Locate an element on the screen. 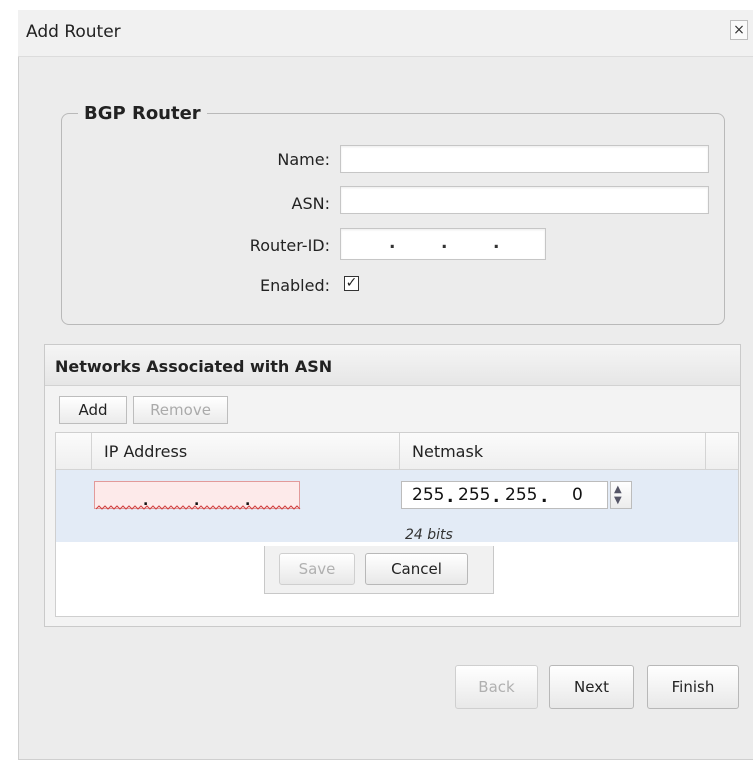 Image resolution: width=753 pixels, height=760 pixels. save-button: Save is located at coordinates (317, 569).